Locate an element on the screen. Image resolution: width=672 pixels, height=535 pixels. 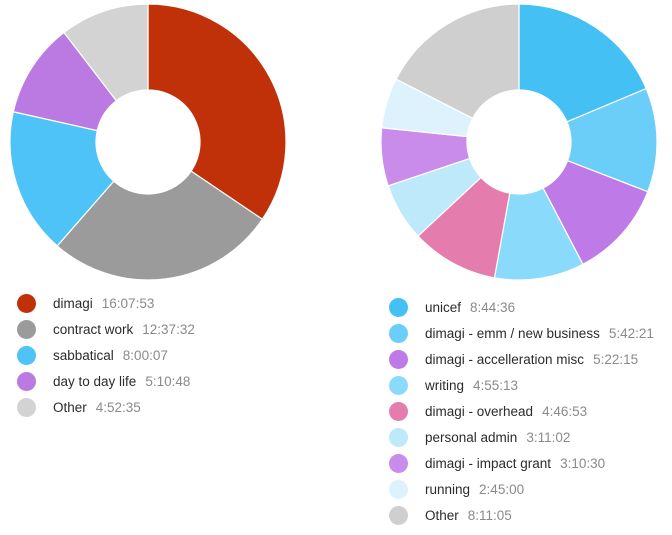
legend-label: unicef is located at coordinates (443, 307).